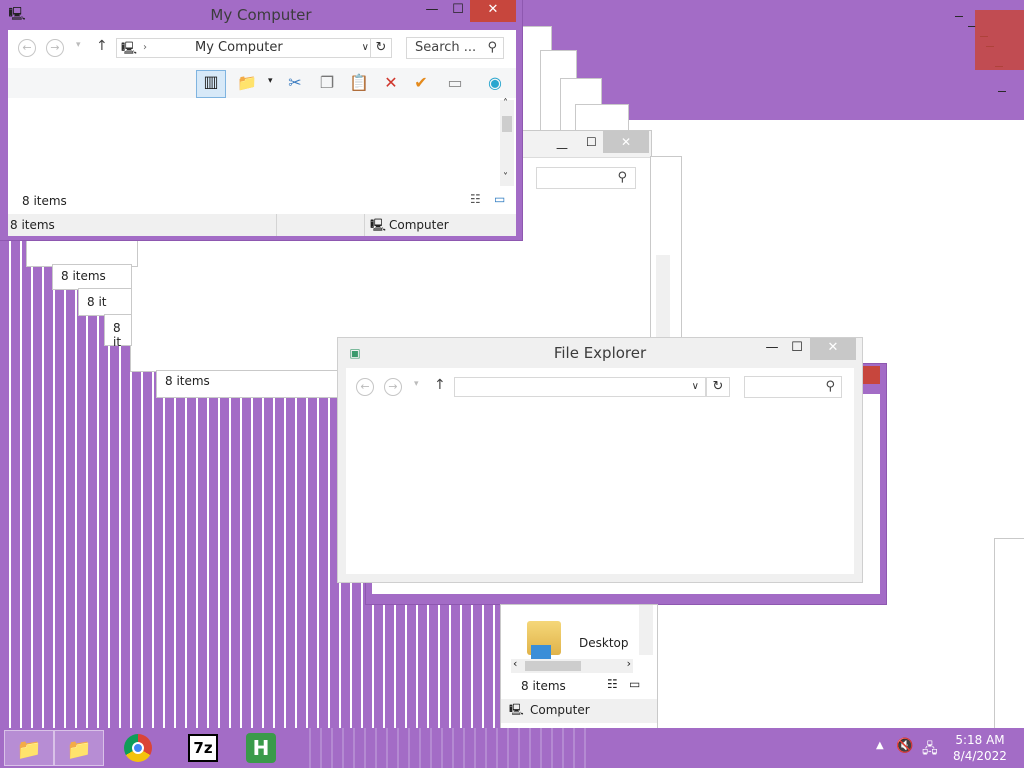 The width and height of the screenshot is (1024, 768). Describe the element at coordinates (604, 643) in the screenshot. I see `desktop-item-label: Desktop` at that location.